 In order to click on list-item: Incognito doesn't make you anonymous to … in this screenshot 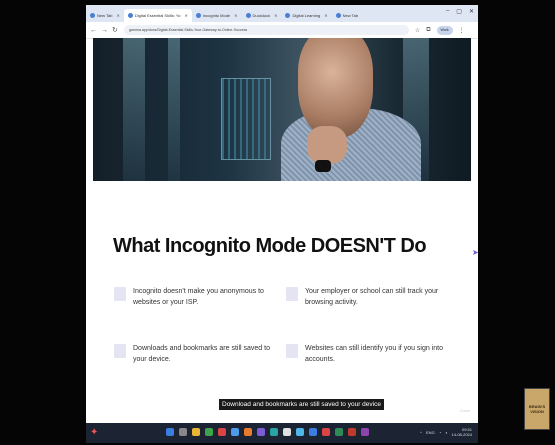, I will do `click(194, 297)`.